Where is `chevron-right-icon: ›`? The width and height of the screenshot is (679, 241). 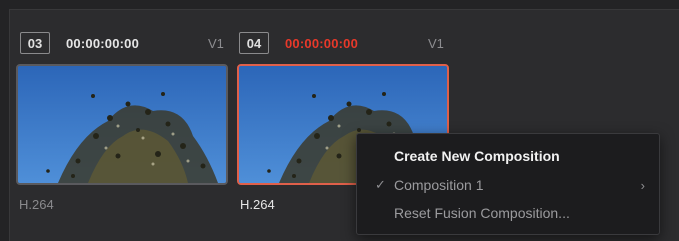 chevron-right-icon: › is located at coordinates (642, 185).